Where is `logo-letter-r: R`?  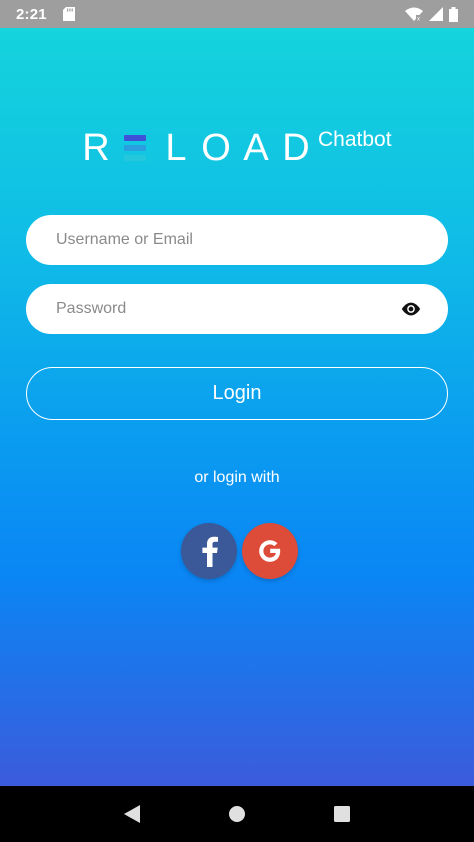
logo-letter-r: R is located at coordinates (96, 148).